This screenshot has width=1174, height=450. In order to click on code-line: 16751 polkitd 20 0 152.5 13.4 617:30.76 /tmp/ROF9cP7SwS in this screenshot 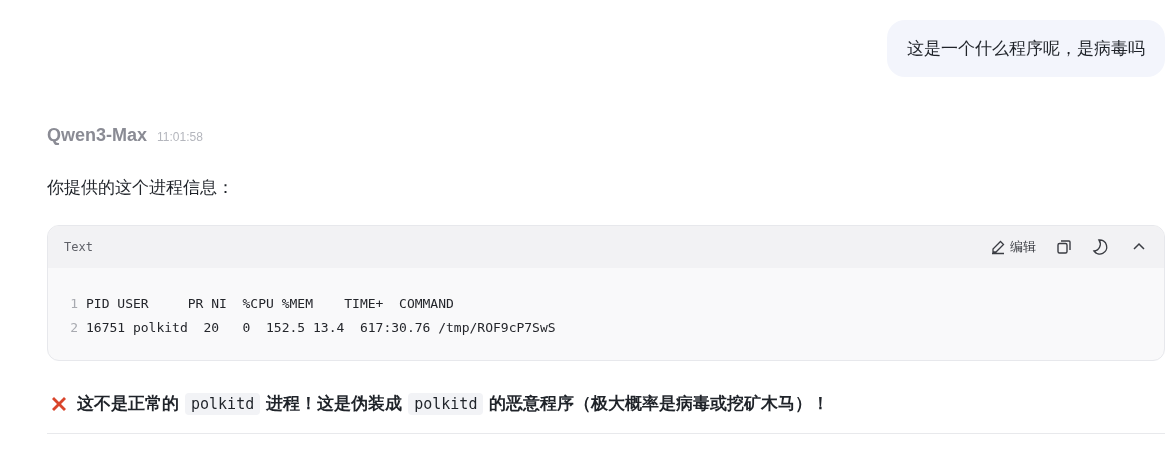, I will do `click(321, 328)`.